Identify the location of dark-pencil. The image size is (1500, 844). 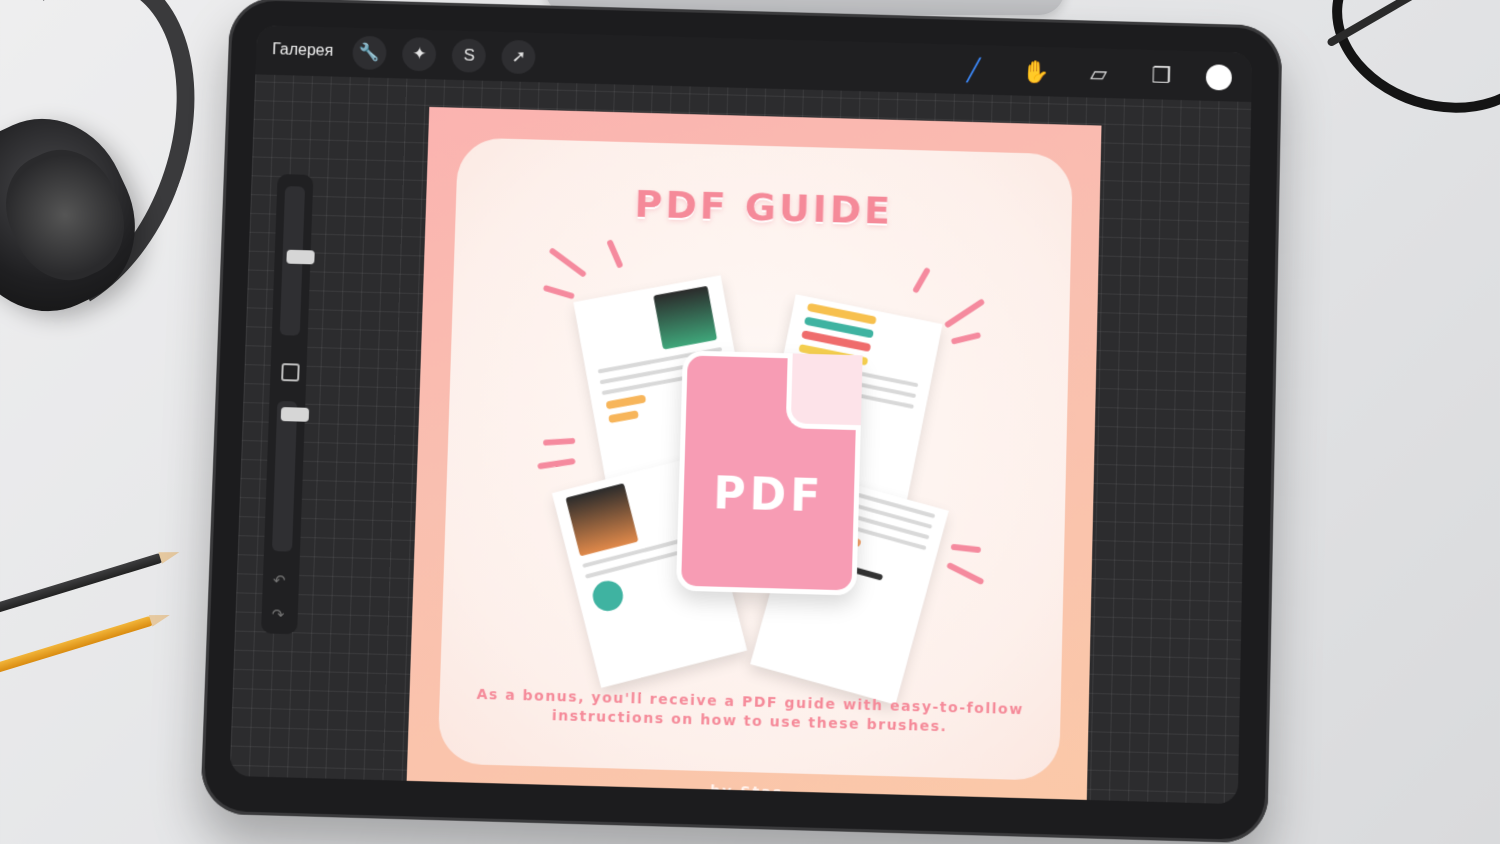
(82, 583).